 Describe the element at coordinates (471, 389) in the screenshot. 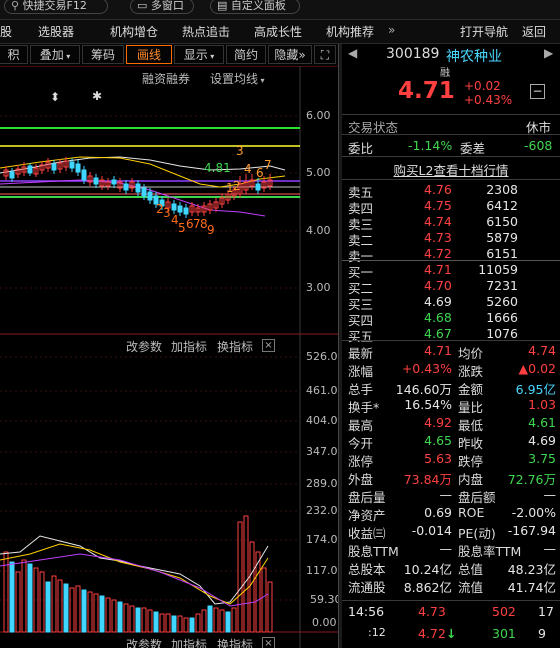

I see `stat-label: 金额` at that location.